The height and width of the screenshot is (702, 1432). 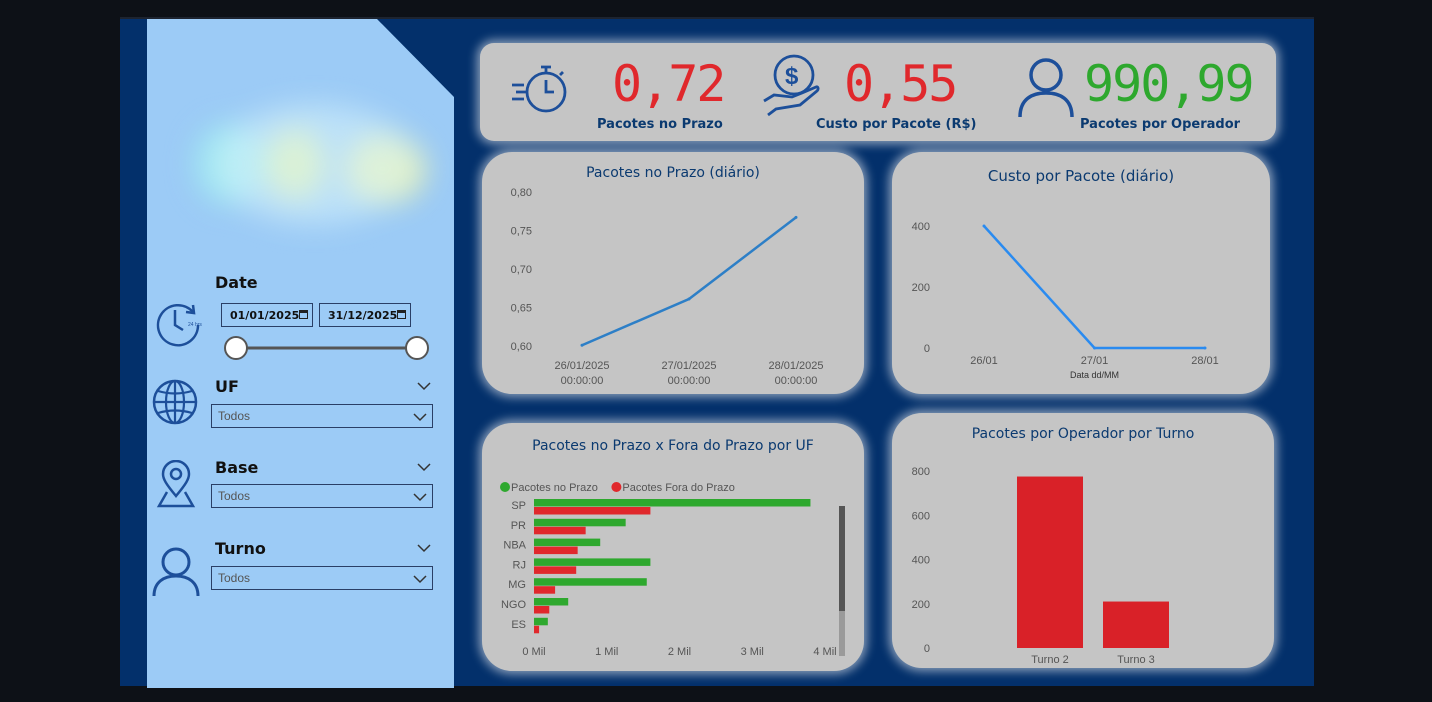 I want to click on turno-dropdown-value: Todos, so click(x=234, y=578).